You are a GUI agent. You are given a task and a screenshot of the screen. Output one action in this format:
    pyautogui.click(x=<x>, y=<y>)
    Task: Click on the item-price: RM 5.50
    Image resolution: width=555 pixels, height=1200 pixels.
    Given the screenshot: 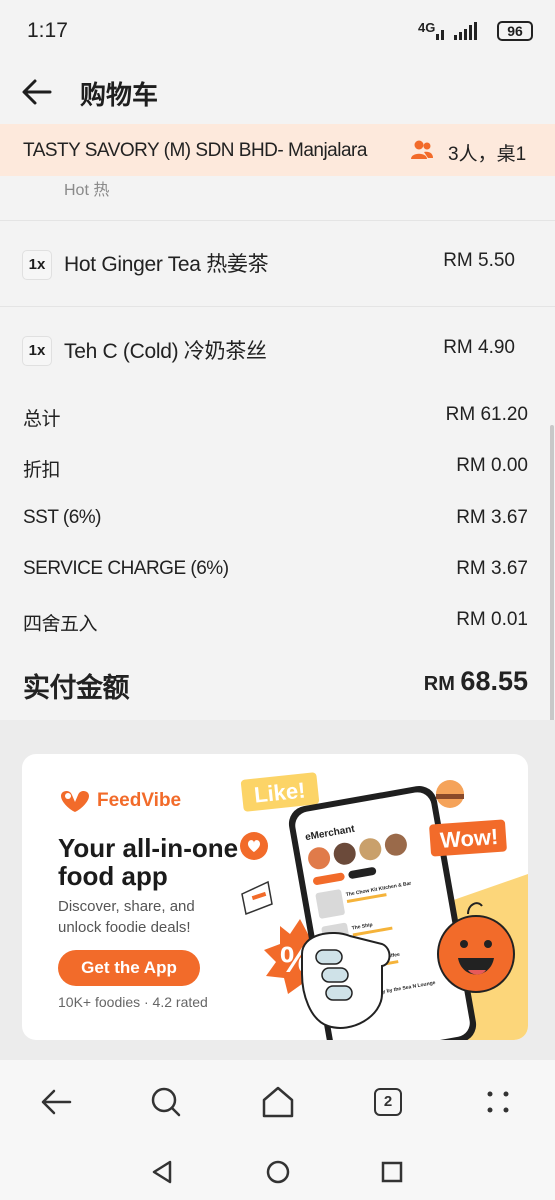 What is the action you would take?
    pyautogui.click(x=479, y=260)
    